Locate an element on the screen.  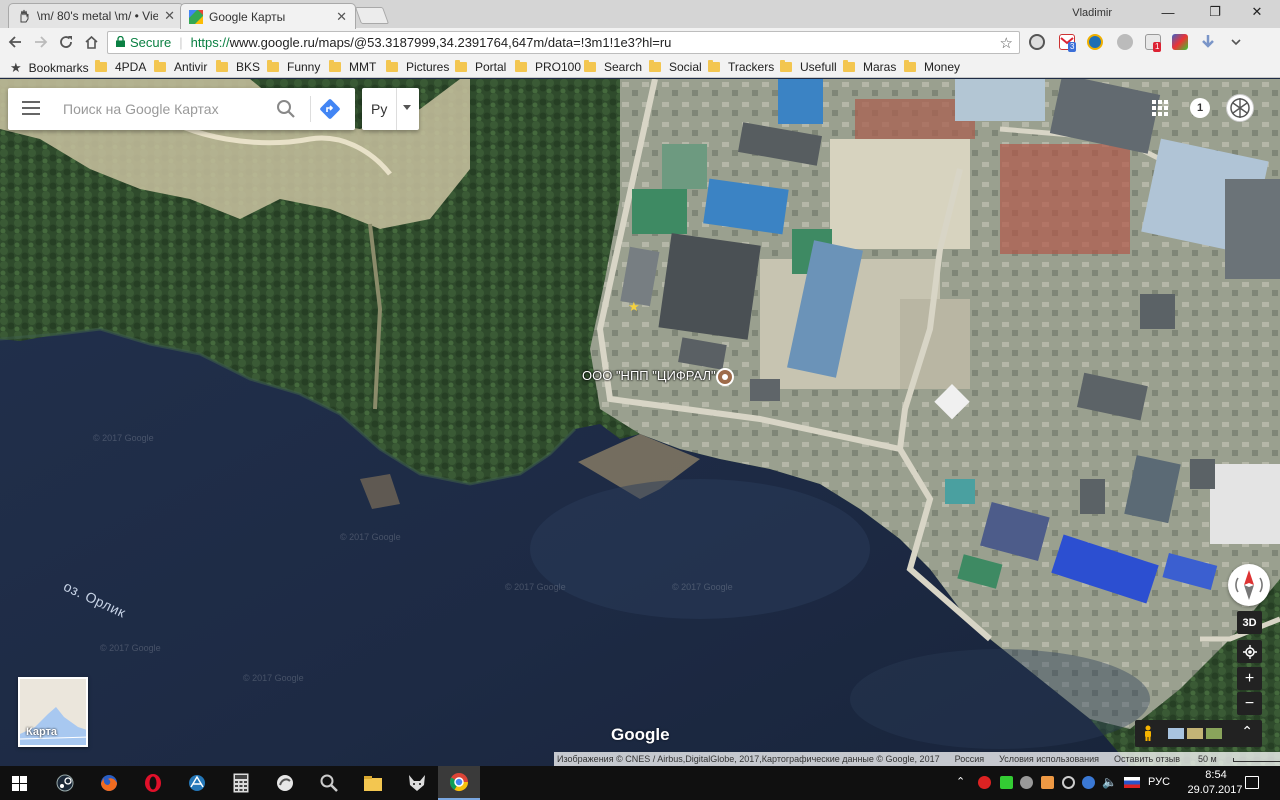
terms-link: Условия использования is located at coordinates (1049, 759).